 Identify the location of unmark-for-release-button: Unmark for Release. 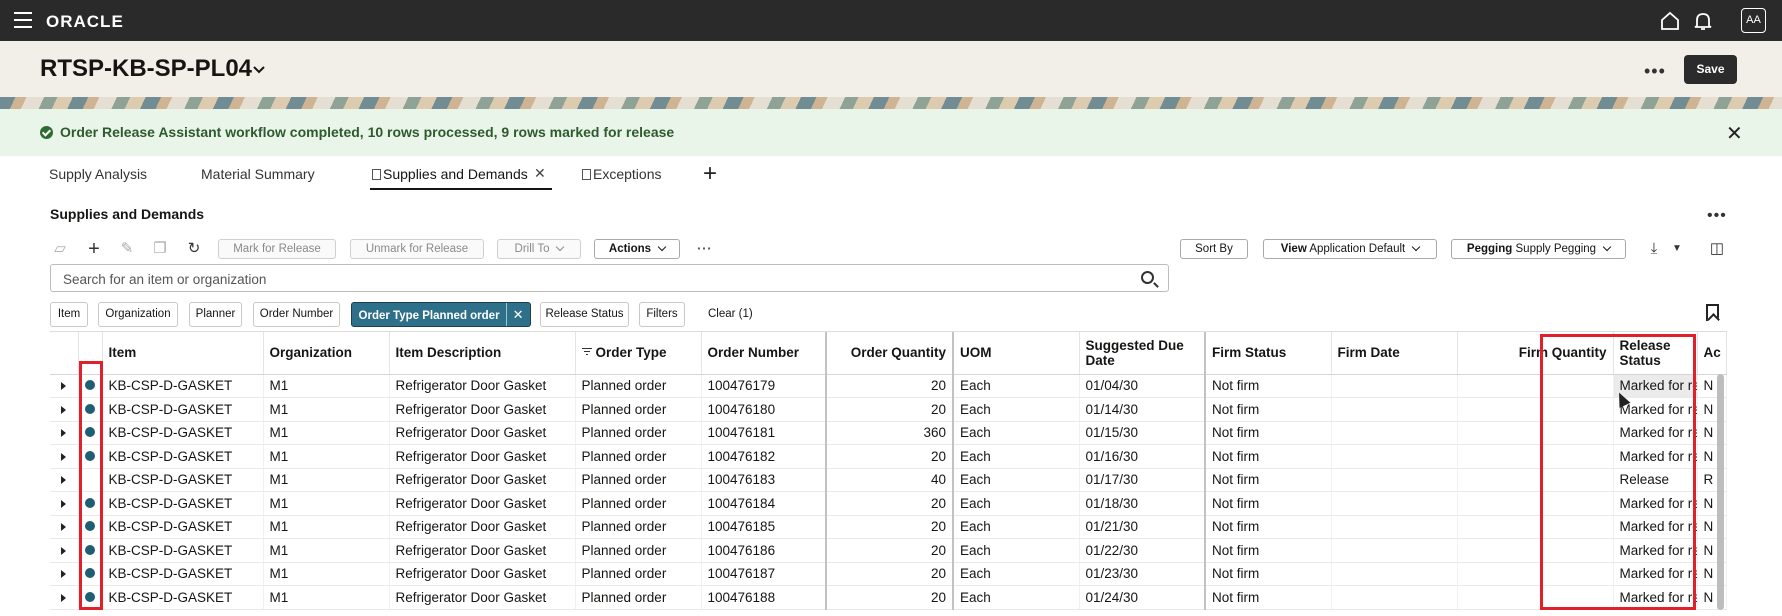
(417, 249).